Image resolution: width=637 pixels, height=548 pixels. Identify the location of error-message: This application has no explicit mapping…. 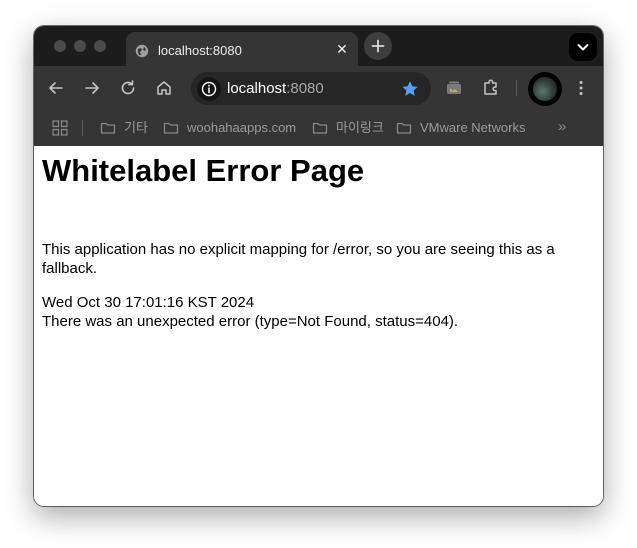
(298, 259).